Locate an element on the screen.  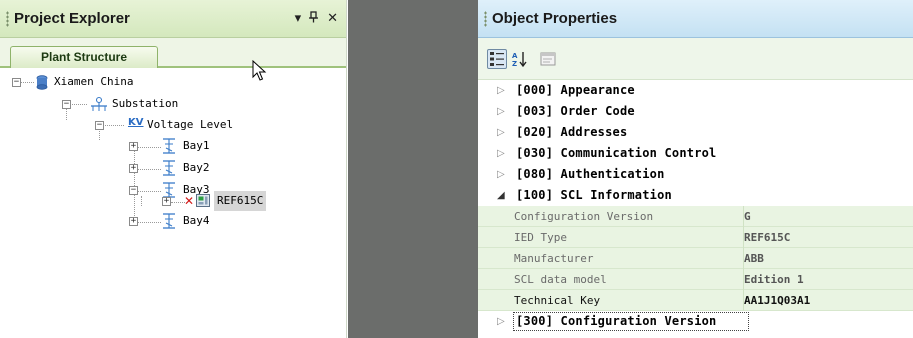
tab-plant-structure: Plant Structure is located at coordinates (84, 57).